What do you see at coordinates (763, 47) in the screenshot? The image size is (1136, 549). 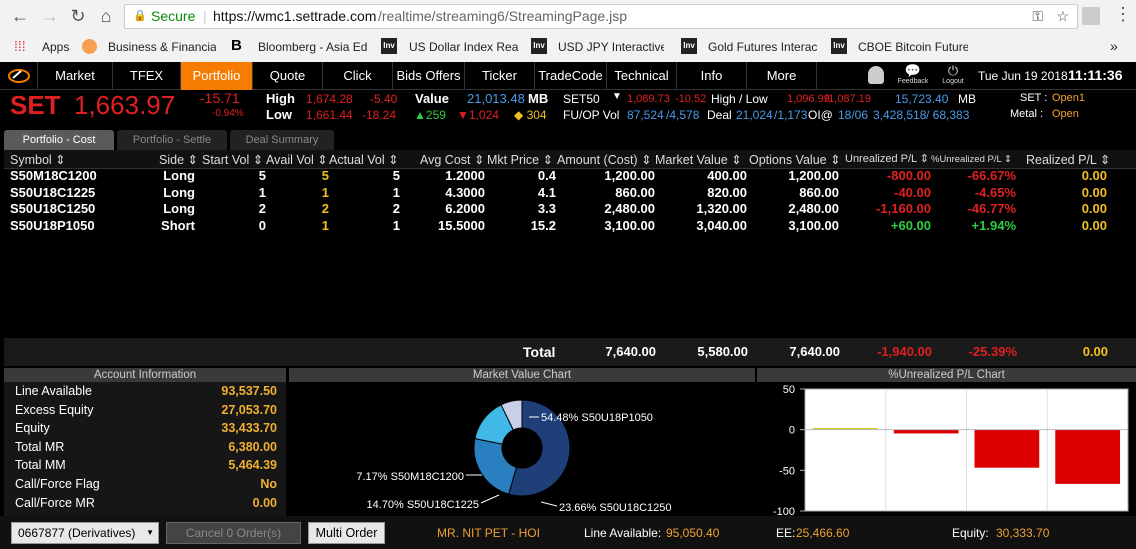 I see `bookmark-gold: Gold Futures Interac` at bounding box center [763, 47].